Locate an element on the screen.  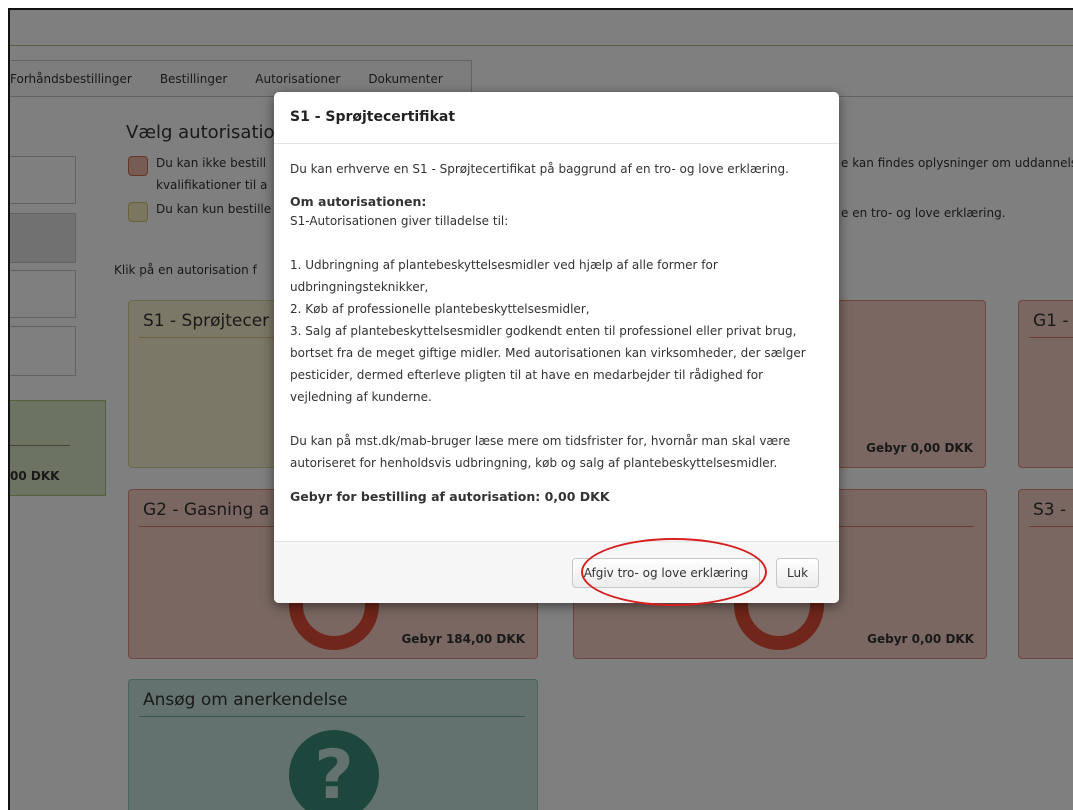
dialog-title: S1 - Sprøjtecertifikat is located at coordinates (556, 118).